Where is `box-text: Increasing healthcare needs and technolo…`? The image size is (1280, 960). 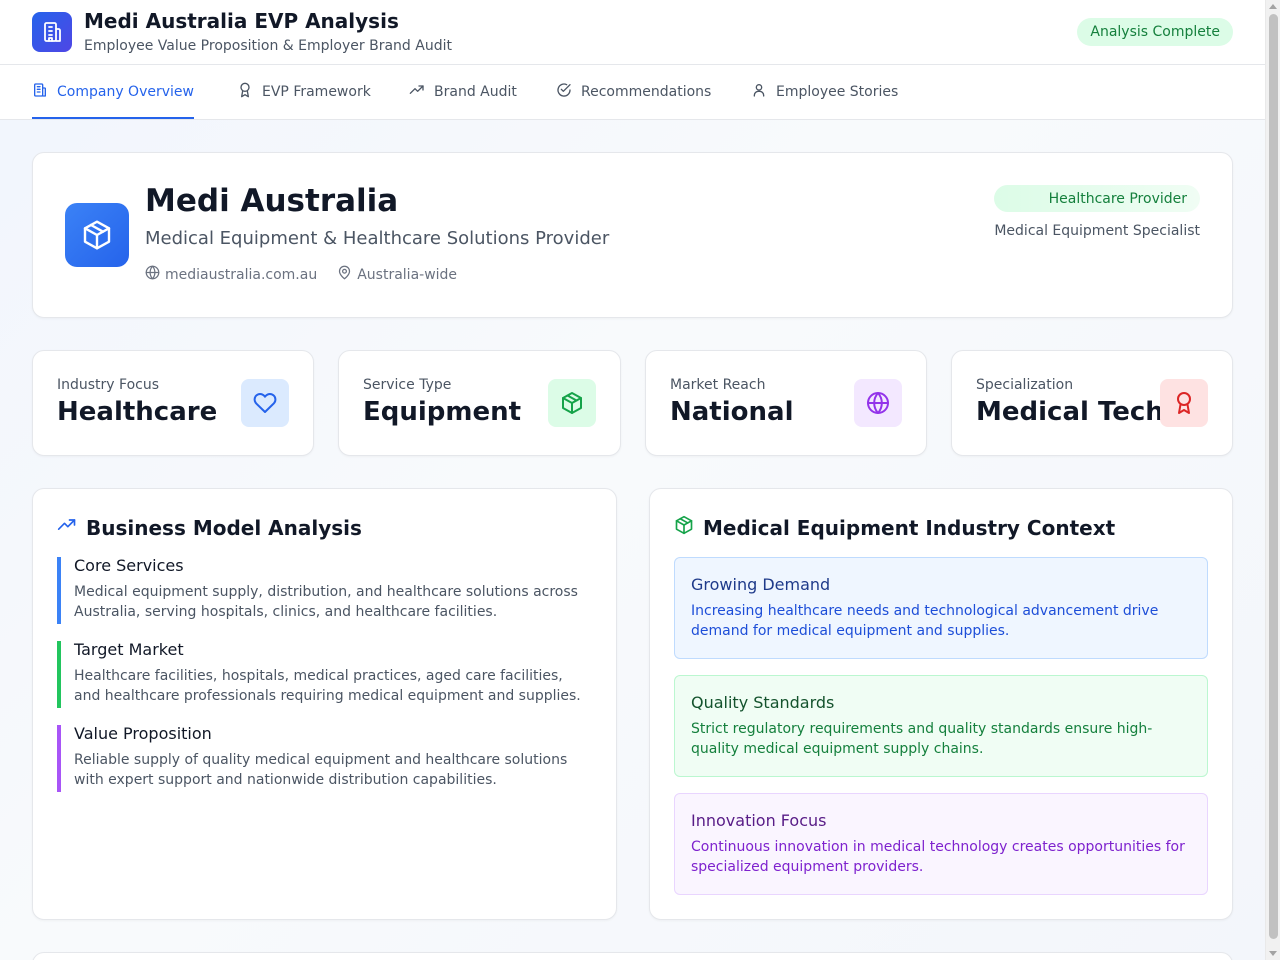
box-text: Increasing healthcare needs and technolo… is located at coordinates (925, 621).